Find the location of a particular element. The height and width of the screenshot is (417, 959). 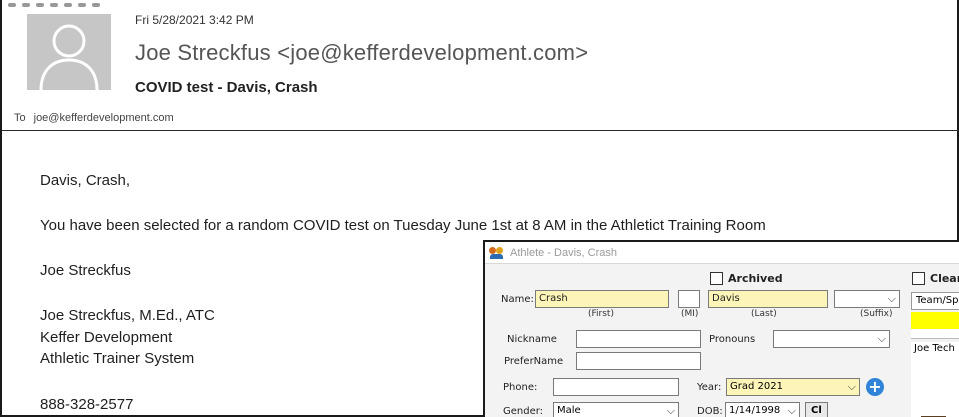

signature-product: Athletic Trainer System is located at coordinates (117, 358).